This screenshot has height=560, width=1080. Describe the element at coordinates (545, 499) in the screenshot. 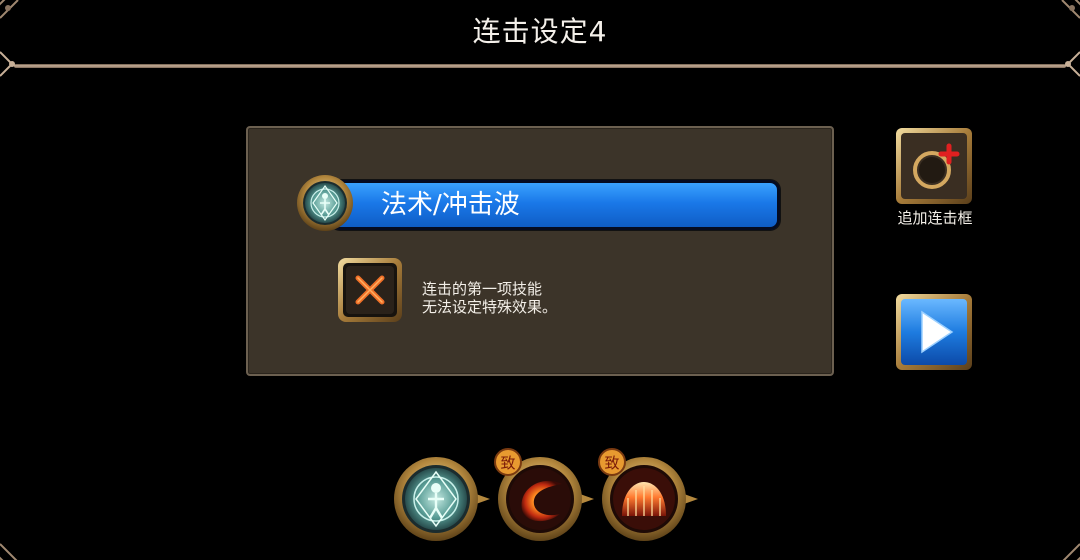

I see `combo-slot-2: 致` at that location.